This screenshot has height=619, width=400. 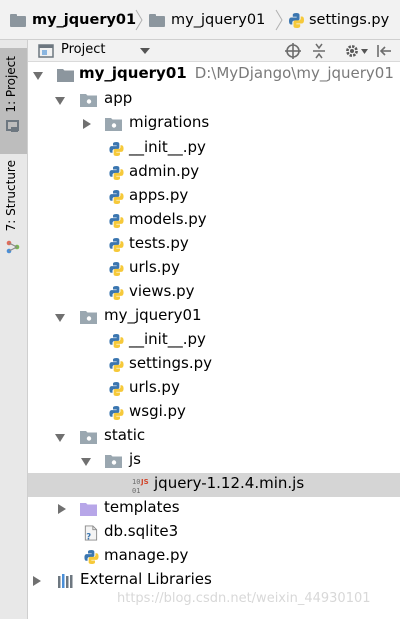 What do you see at coordinates (229, 483) in the screenshot?
I see `tree-node-label: jquery-1.12.4.min.js` at bounding box center [229, 483].